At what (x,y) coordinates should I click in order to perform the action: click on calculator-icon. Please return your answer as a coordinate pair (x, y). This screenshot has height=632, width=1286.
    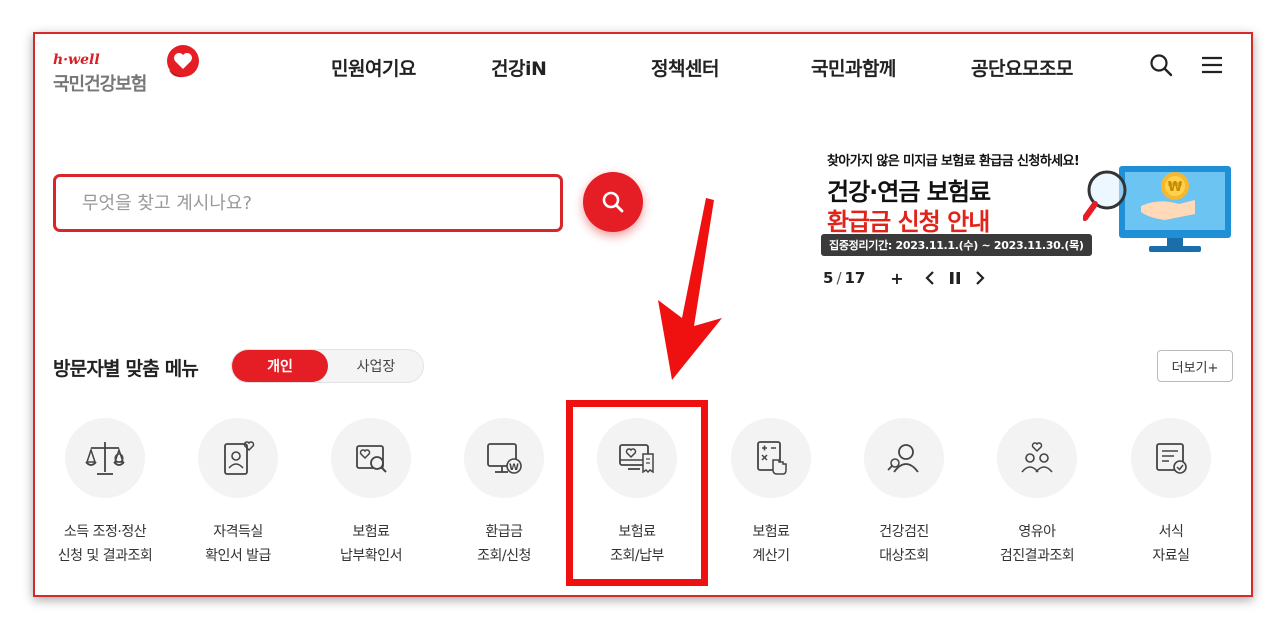
    Looking at the image, I should click on (772, 458).